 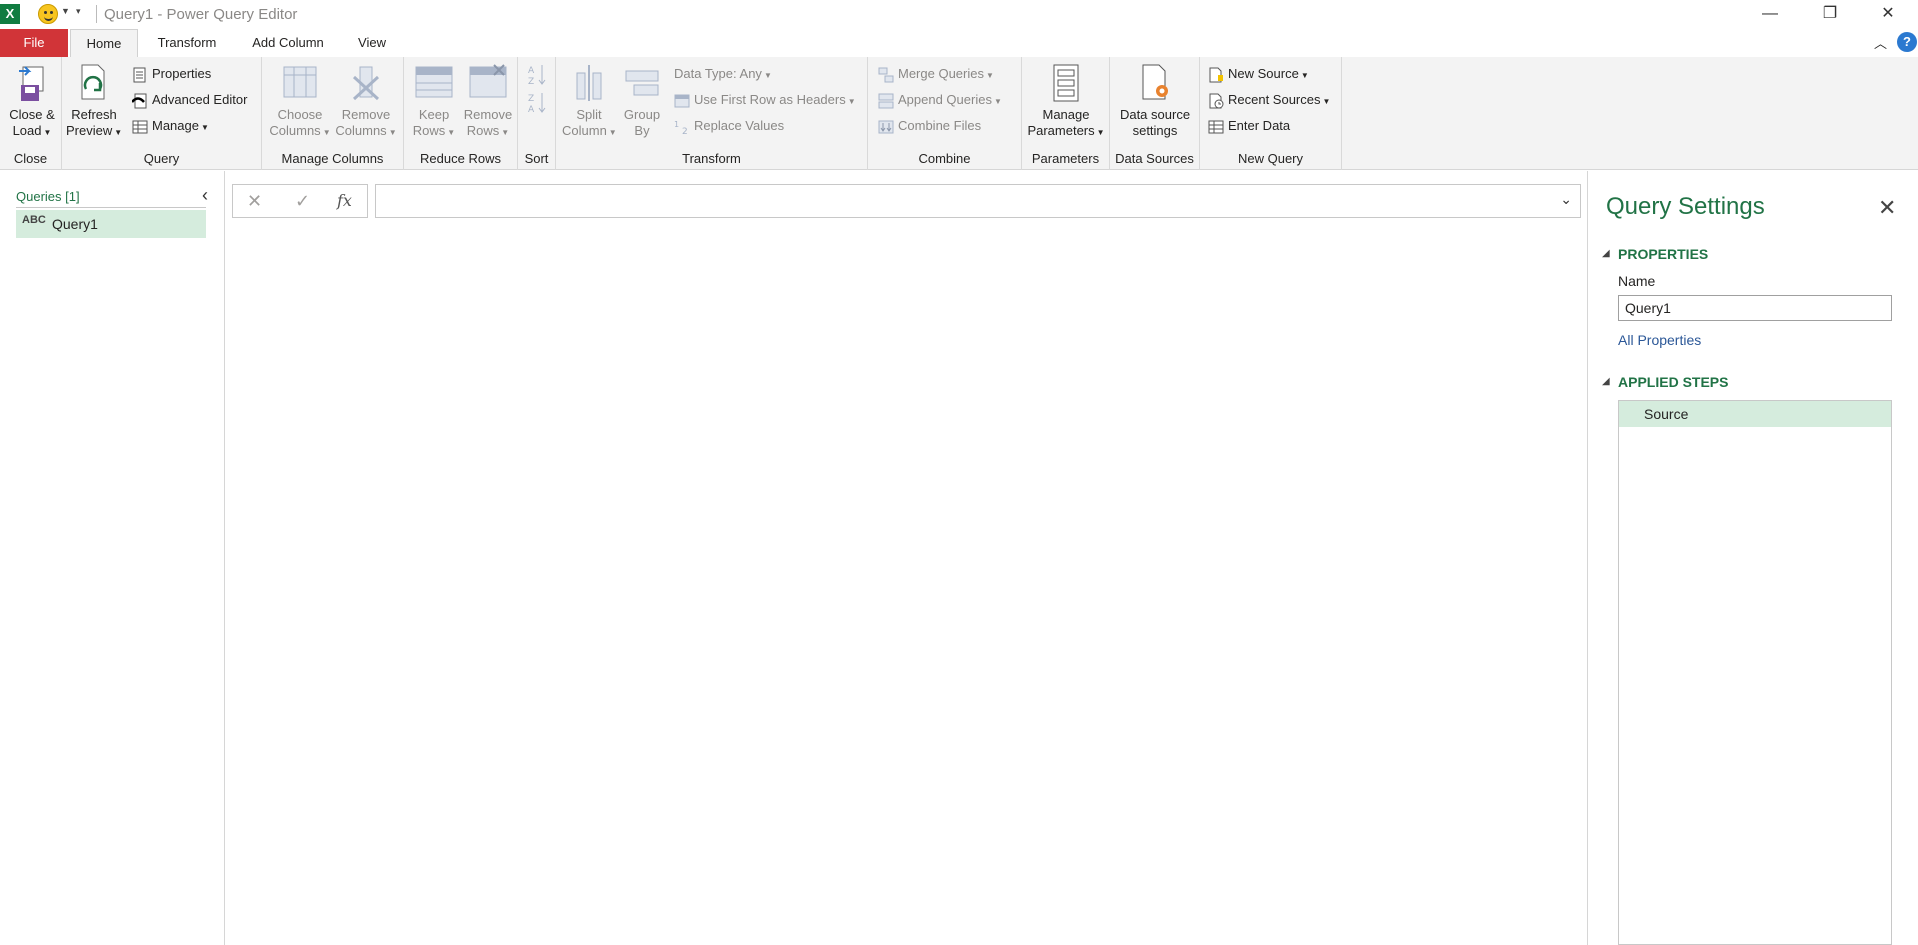 I want to click on split-label-1: Split, so click(x=589, y=114).